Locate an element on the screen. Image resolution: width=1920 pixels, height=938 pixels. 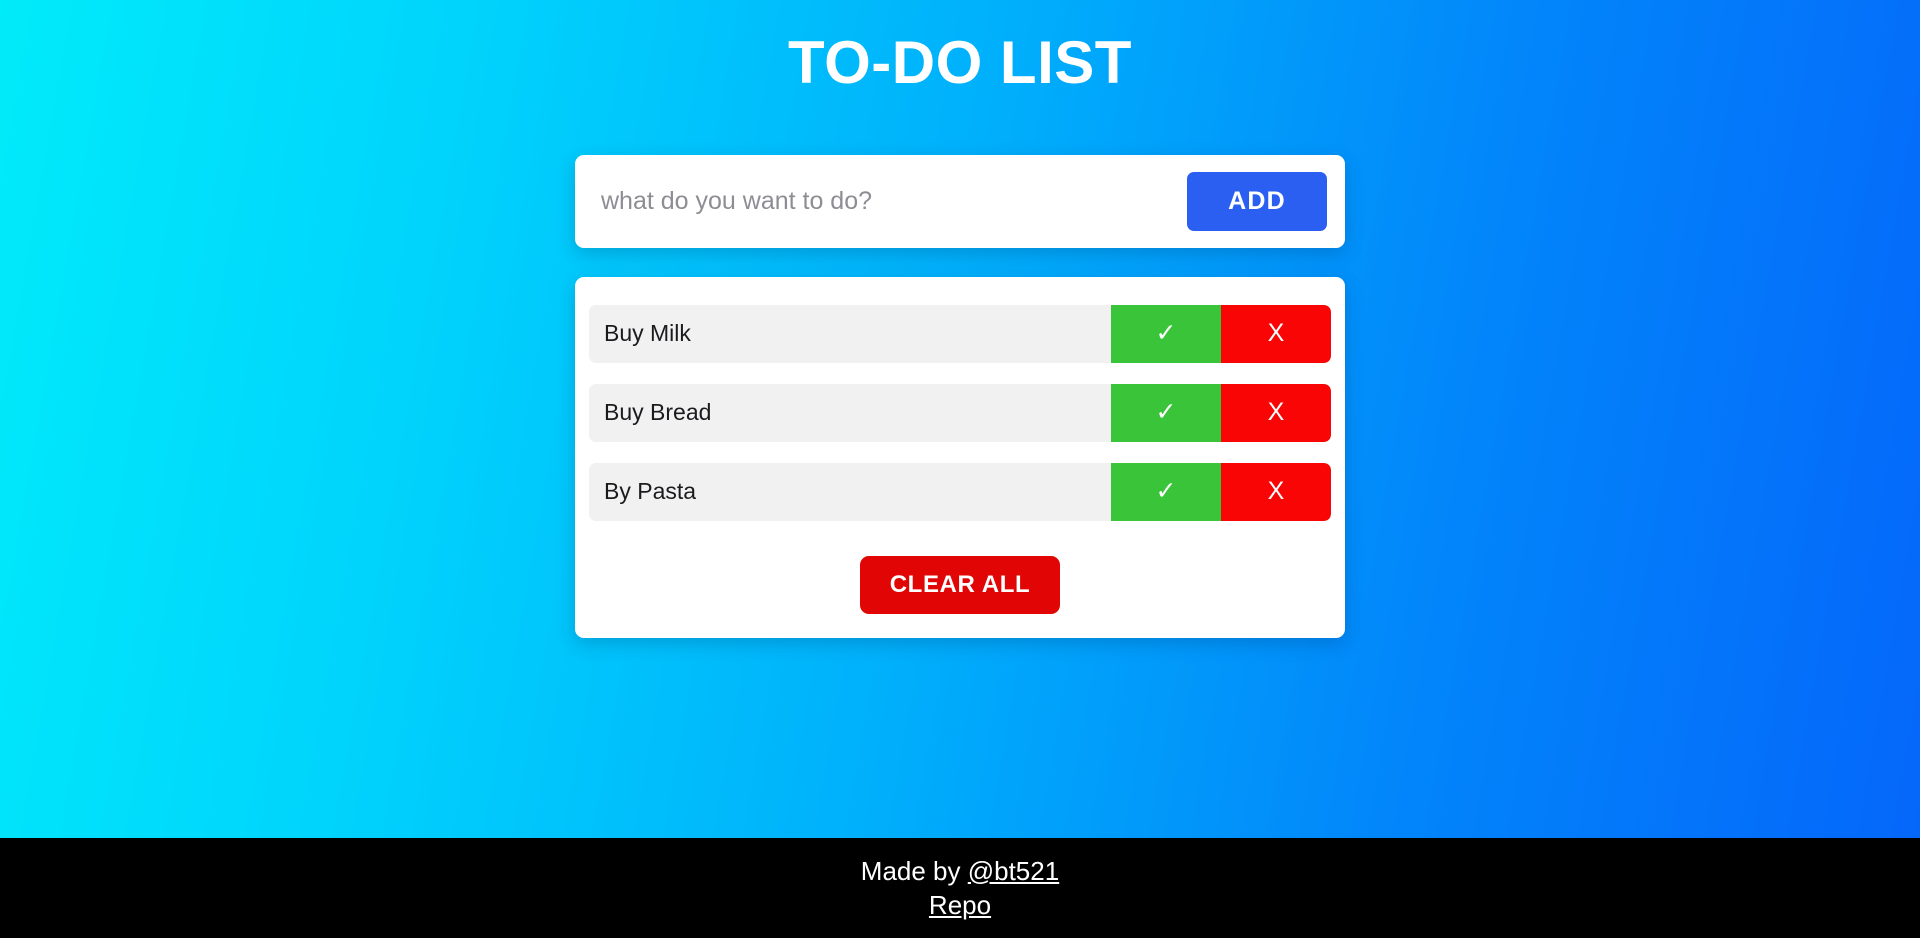
clear-all-container: CLEAR ALL is located at coordinates (960, 584).